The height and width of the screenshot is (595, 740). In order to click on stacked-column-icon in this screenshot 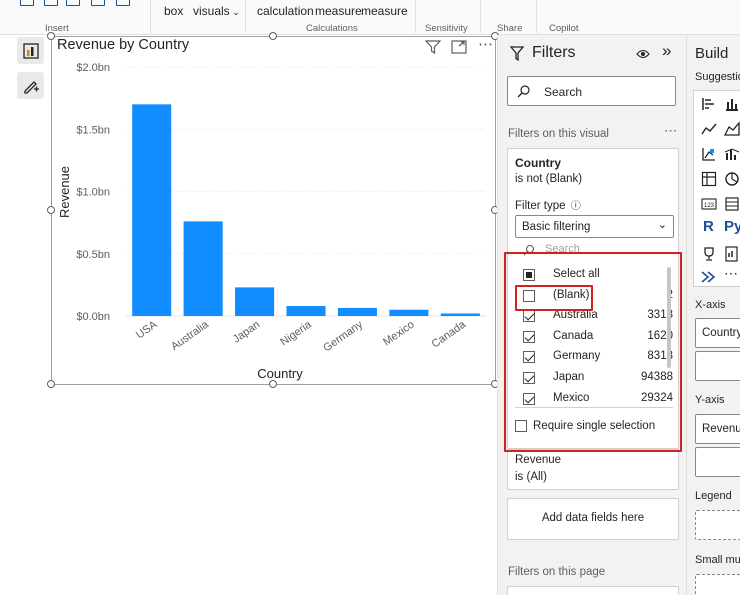, I will do `click(732, 104)`.